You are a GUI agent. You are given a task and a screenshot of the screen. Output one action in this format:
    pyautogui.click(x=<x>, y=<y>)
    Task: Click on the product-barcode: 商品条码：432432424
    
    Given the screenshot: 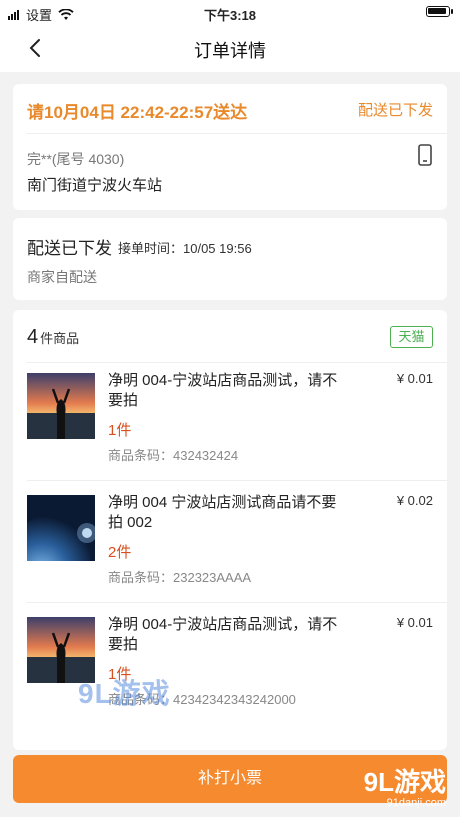 What is the action you would take?
    pyautogui.click(x=173, y=455)
    